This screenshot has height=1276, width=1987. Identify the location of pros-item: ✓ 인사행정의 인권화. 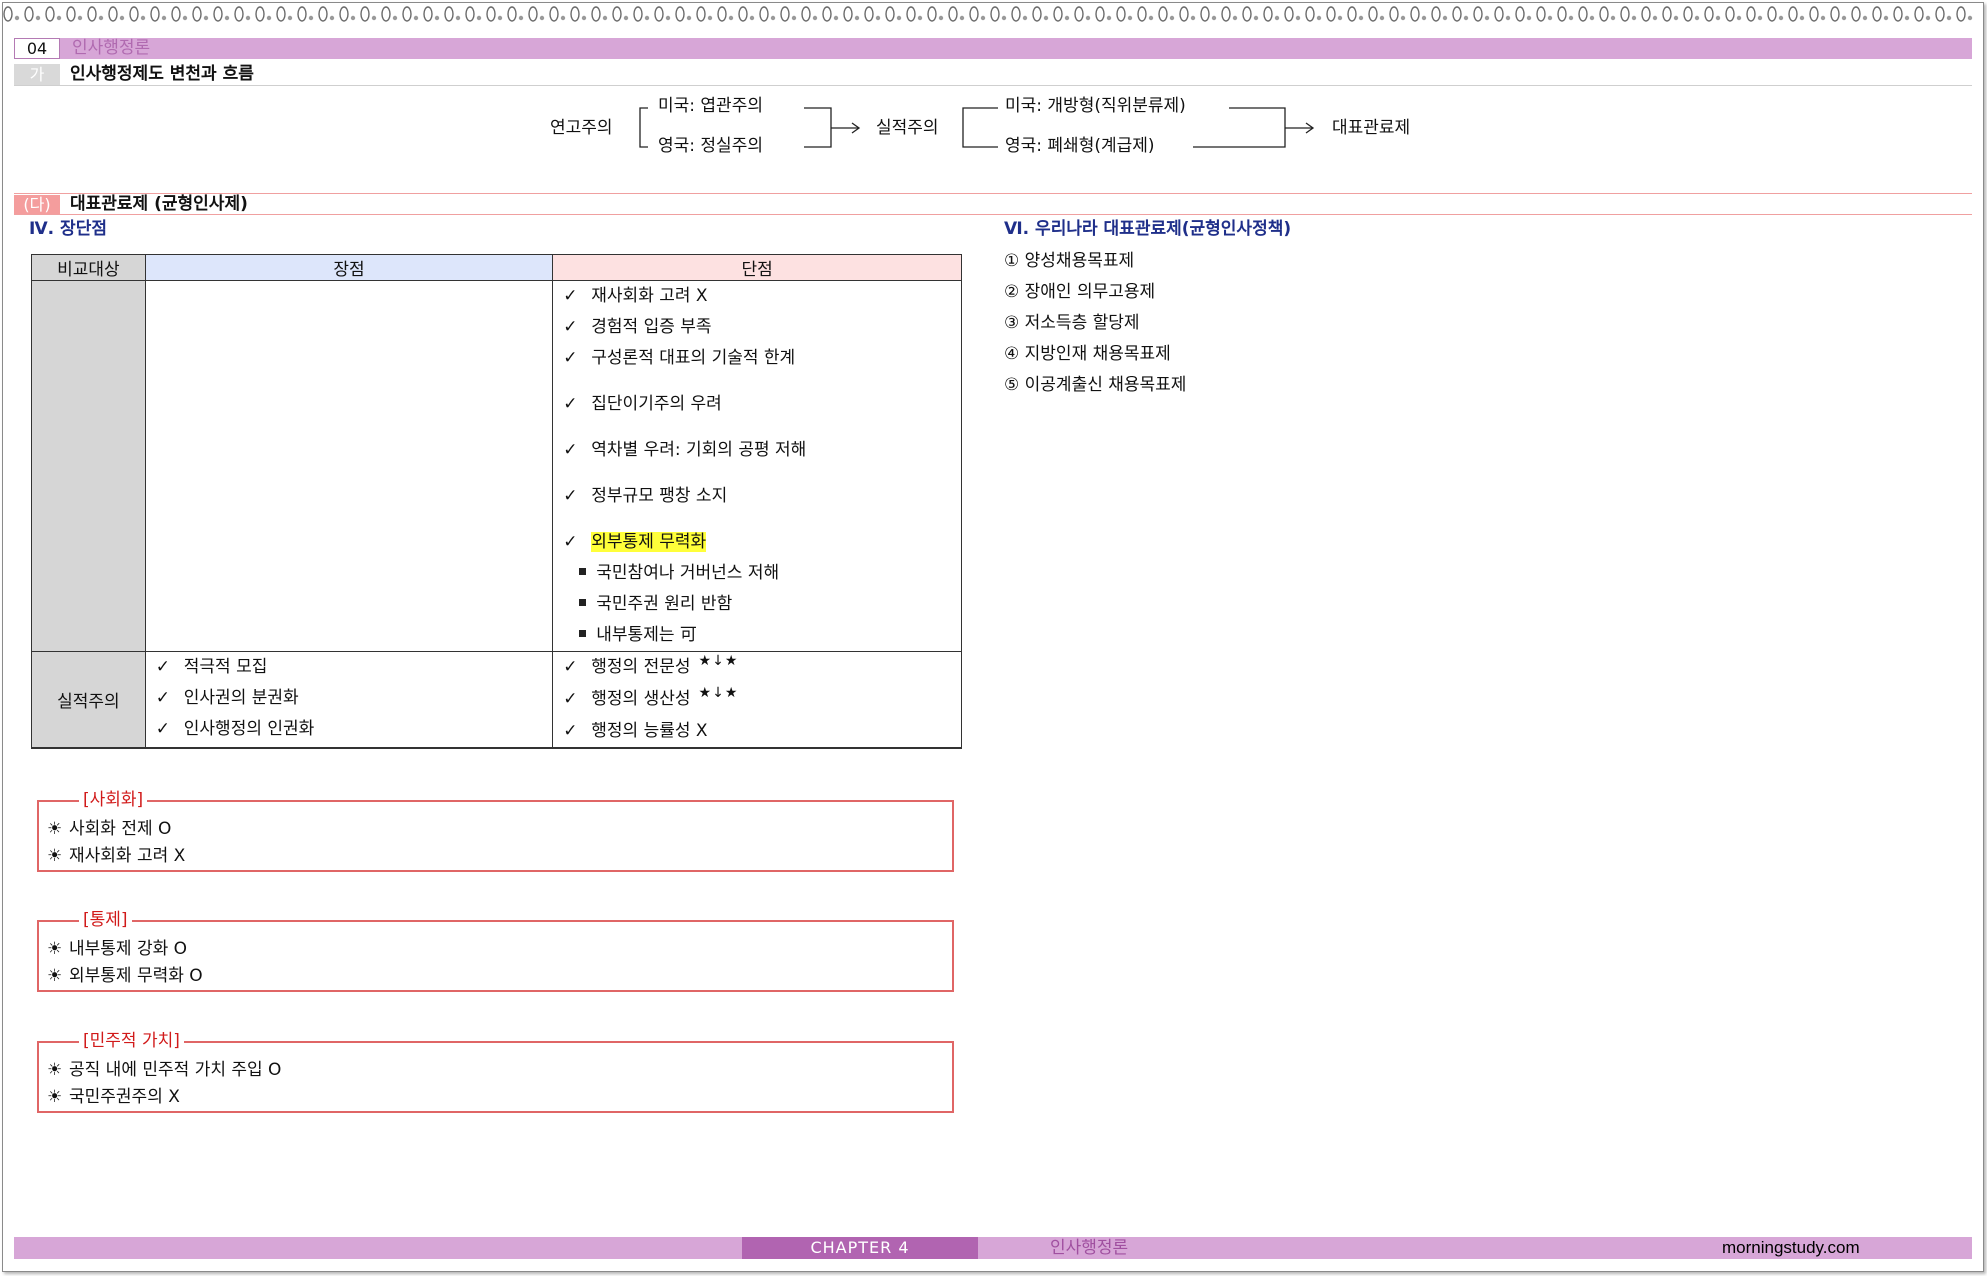
(350, 729).